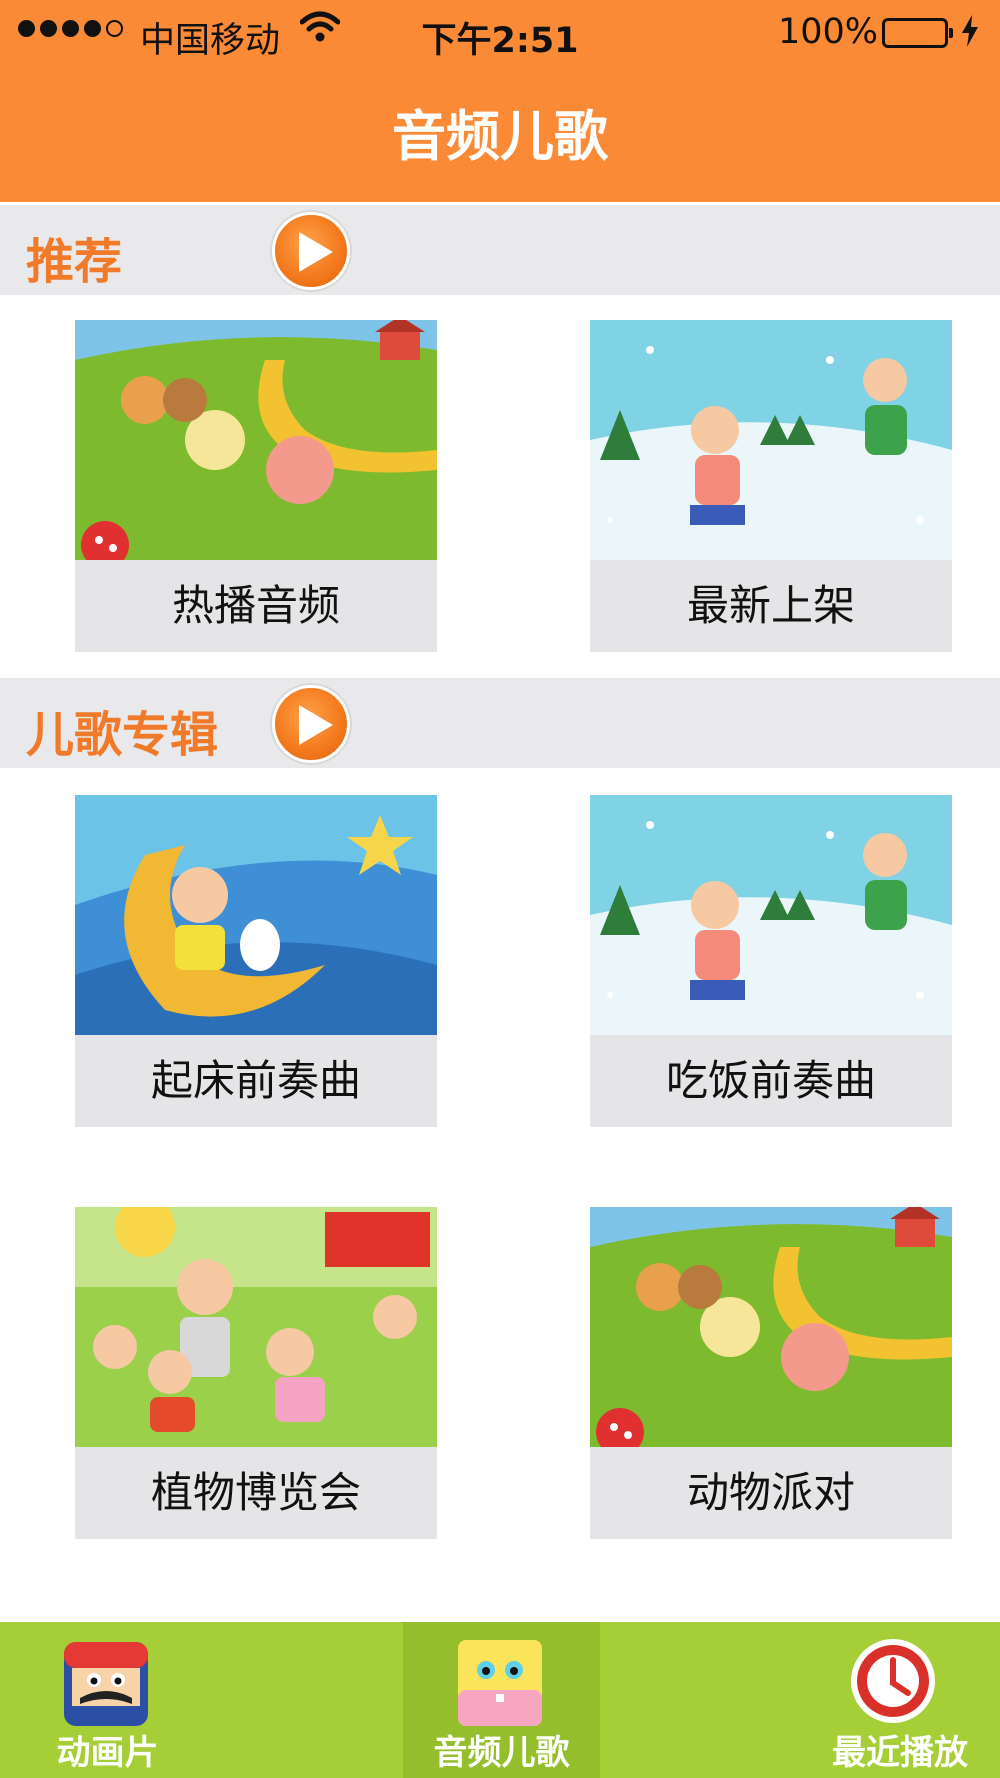  Describe the element at coordinates (770, 1080) in the screenshot. I see `album-title: 吃饭前奏曲` at that location.